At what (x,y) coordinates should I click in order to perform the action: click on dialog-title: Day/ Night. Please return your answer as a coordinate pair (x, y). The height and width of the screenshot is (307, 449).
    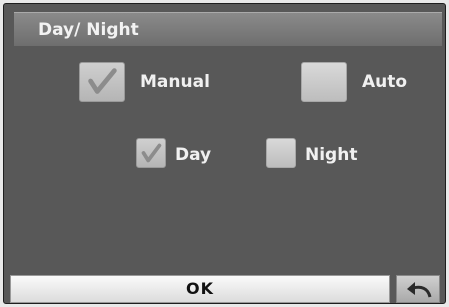
    Looking at the image, I should click on (88, 30).